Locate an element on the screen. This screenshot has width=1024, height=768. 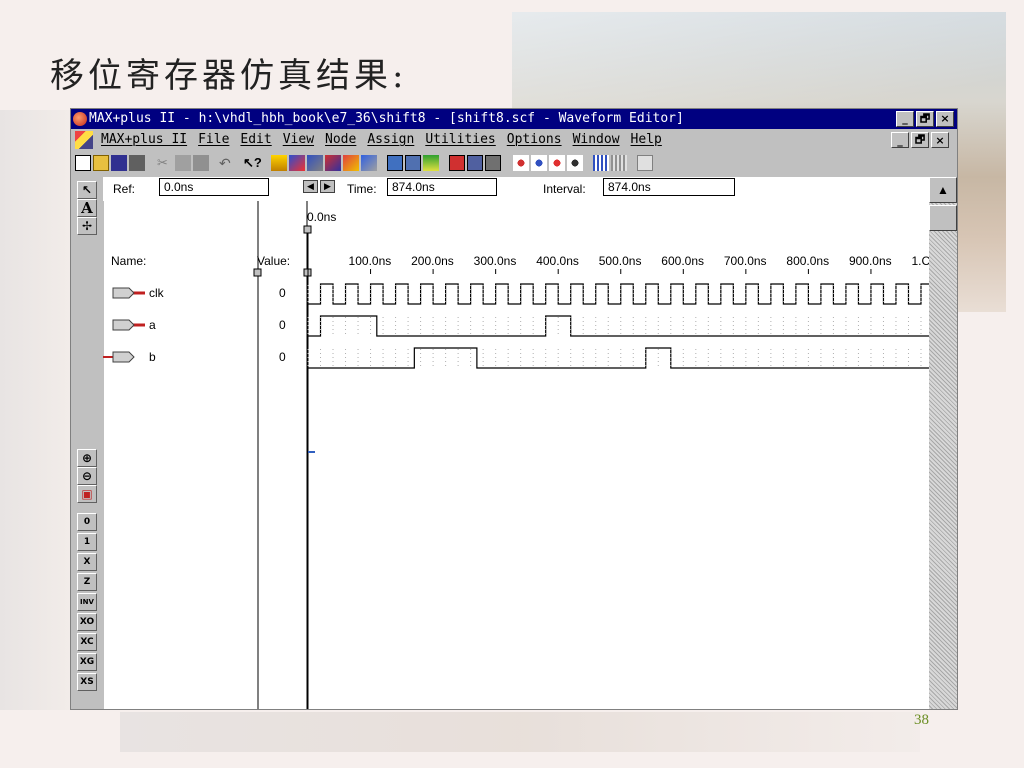
signal-name: clk is located at coordinates (157, 293).